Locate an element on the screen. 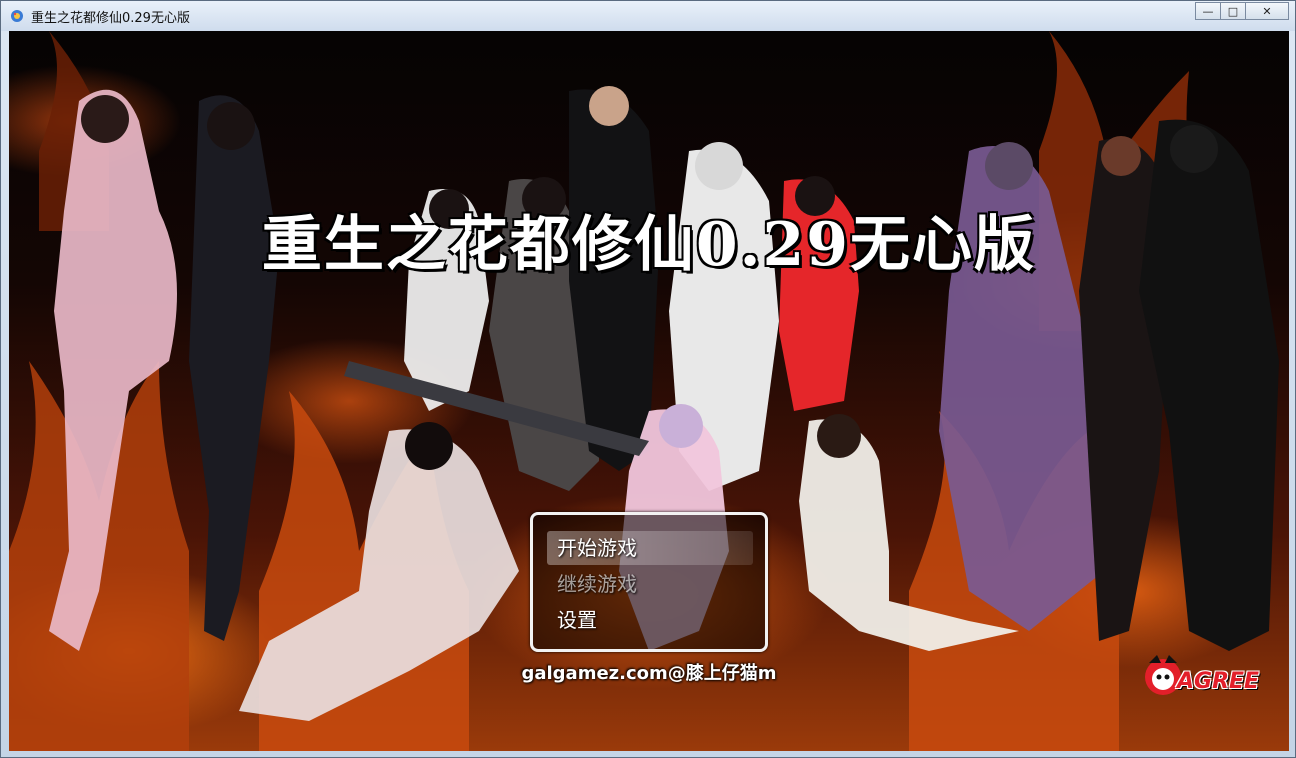  title-menu: 开始游戏 继续游戏 设置 is located at coordinates (649, 582).